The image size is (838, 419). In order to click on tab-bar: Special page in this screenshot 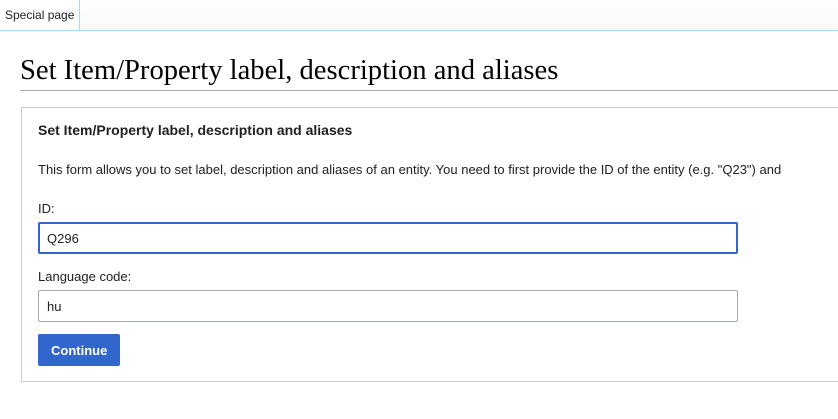, I will do `click(419, 15)`.